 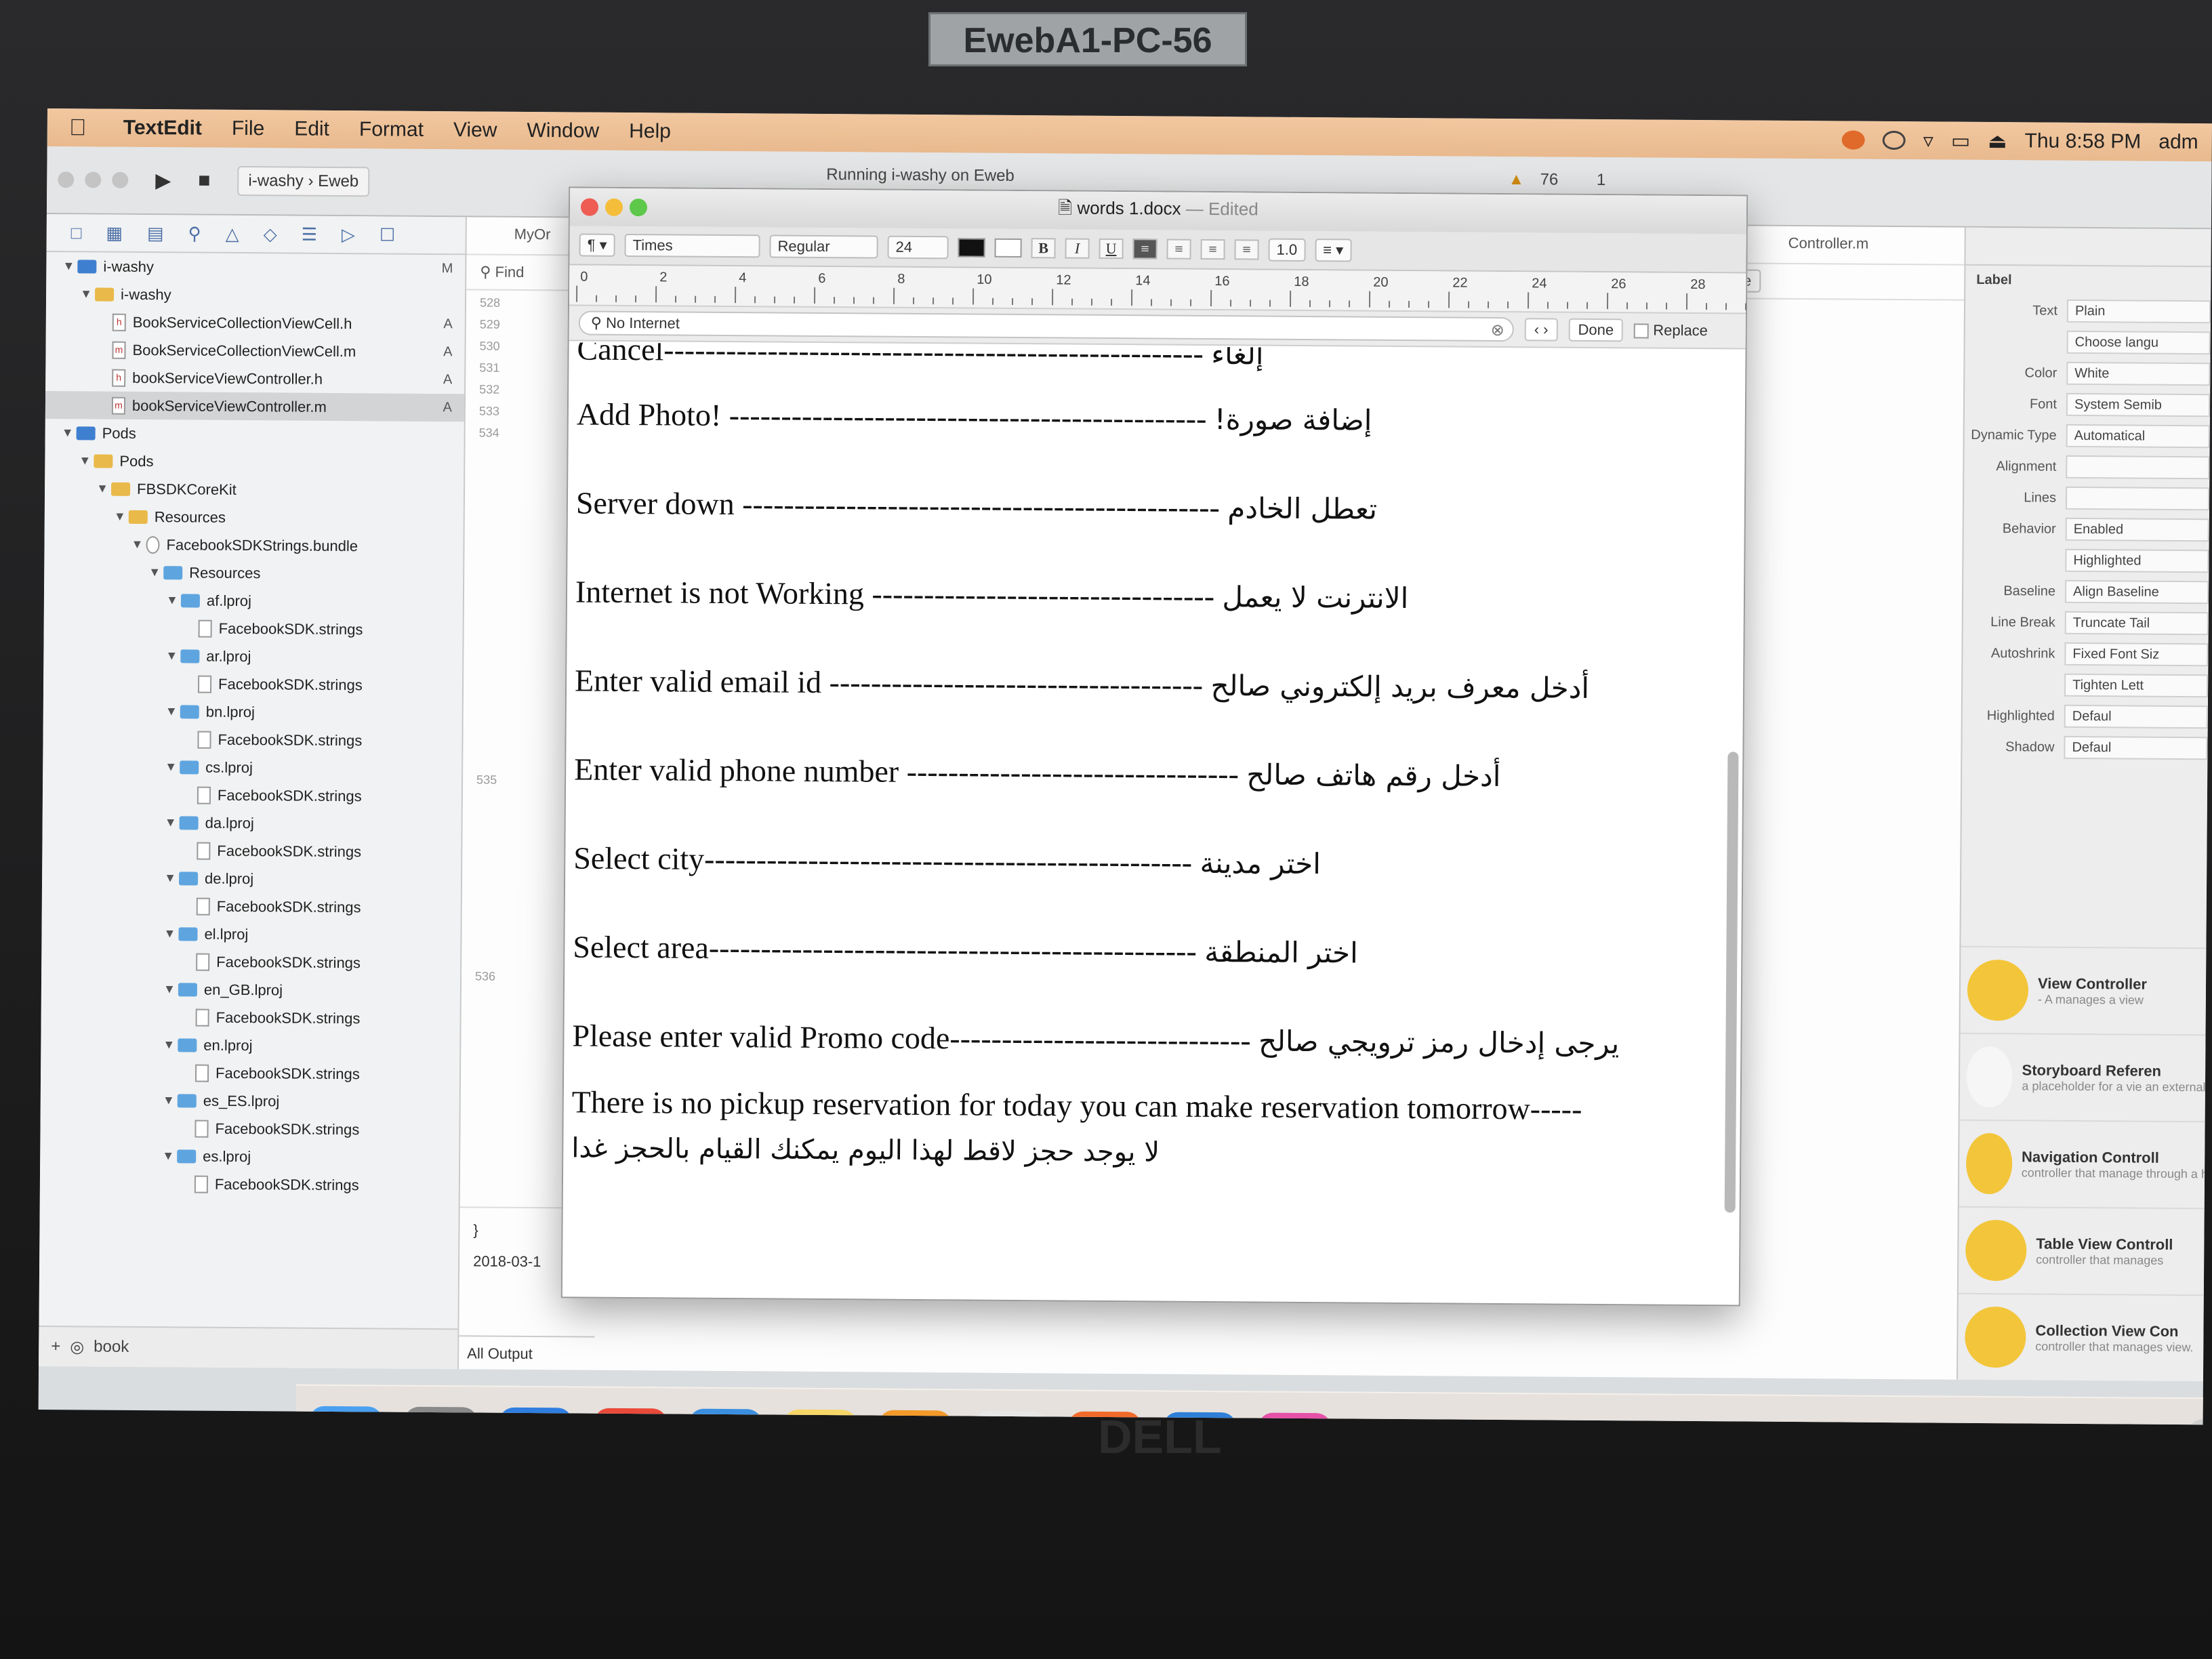 What do you see at coordinates (254, 378) in the screenshot?
I see `file-tree-row: h bookServiceViewController.h A` at bounding box center [254, 378].